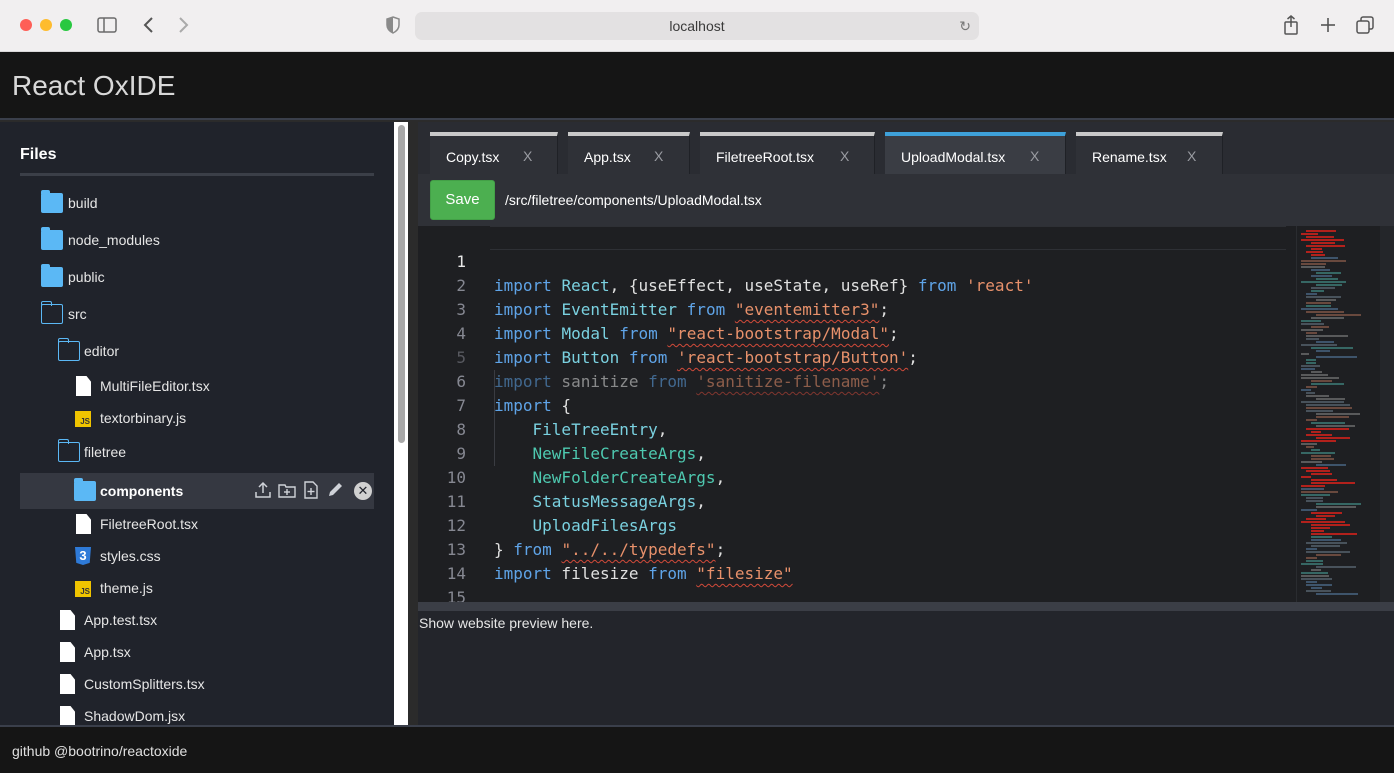 The width and height of the screenshot is (1394, 773). I want to click on editor-preview-splitter, so click(906, 606).